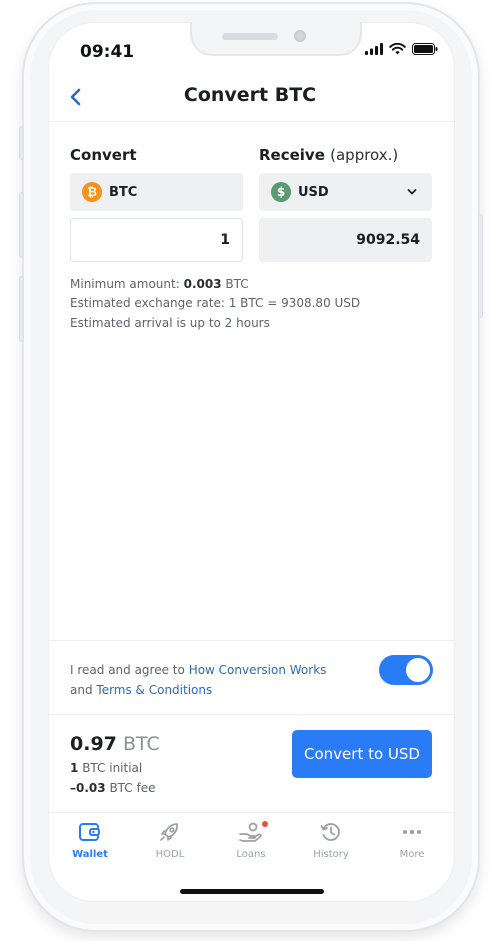  I want to click on signal-icon, so click(374, 49).